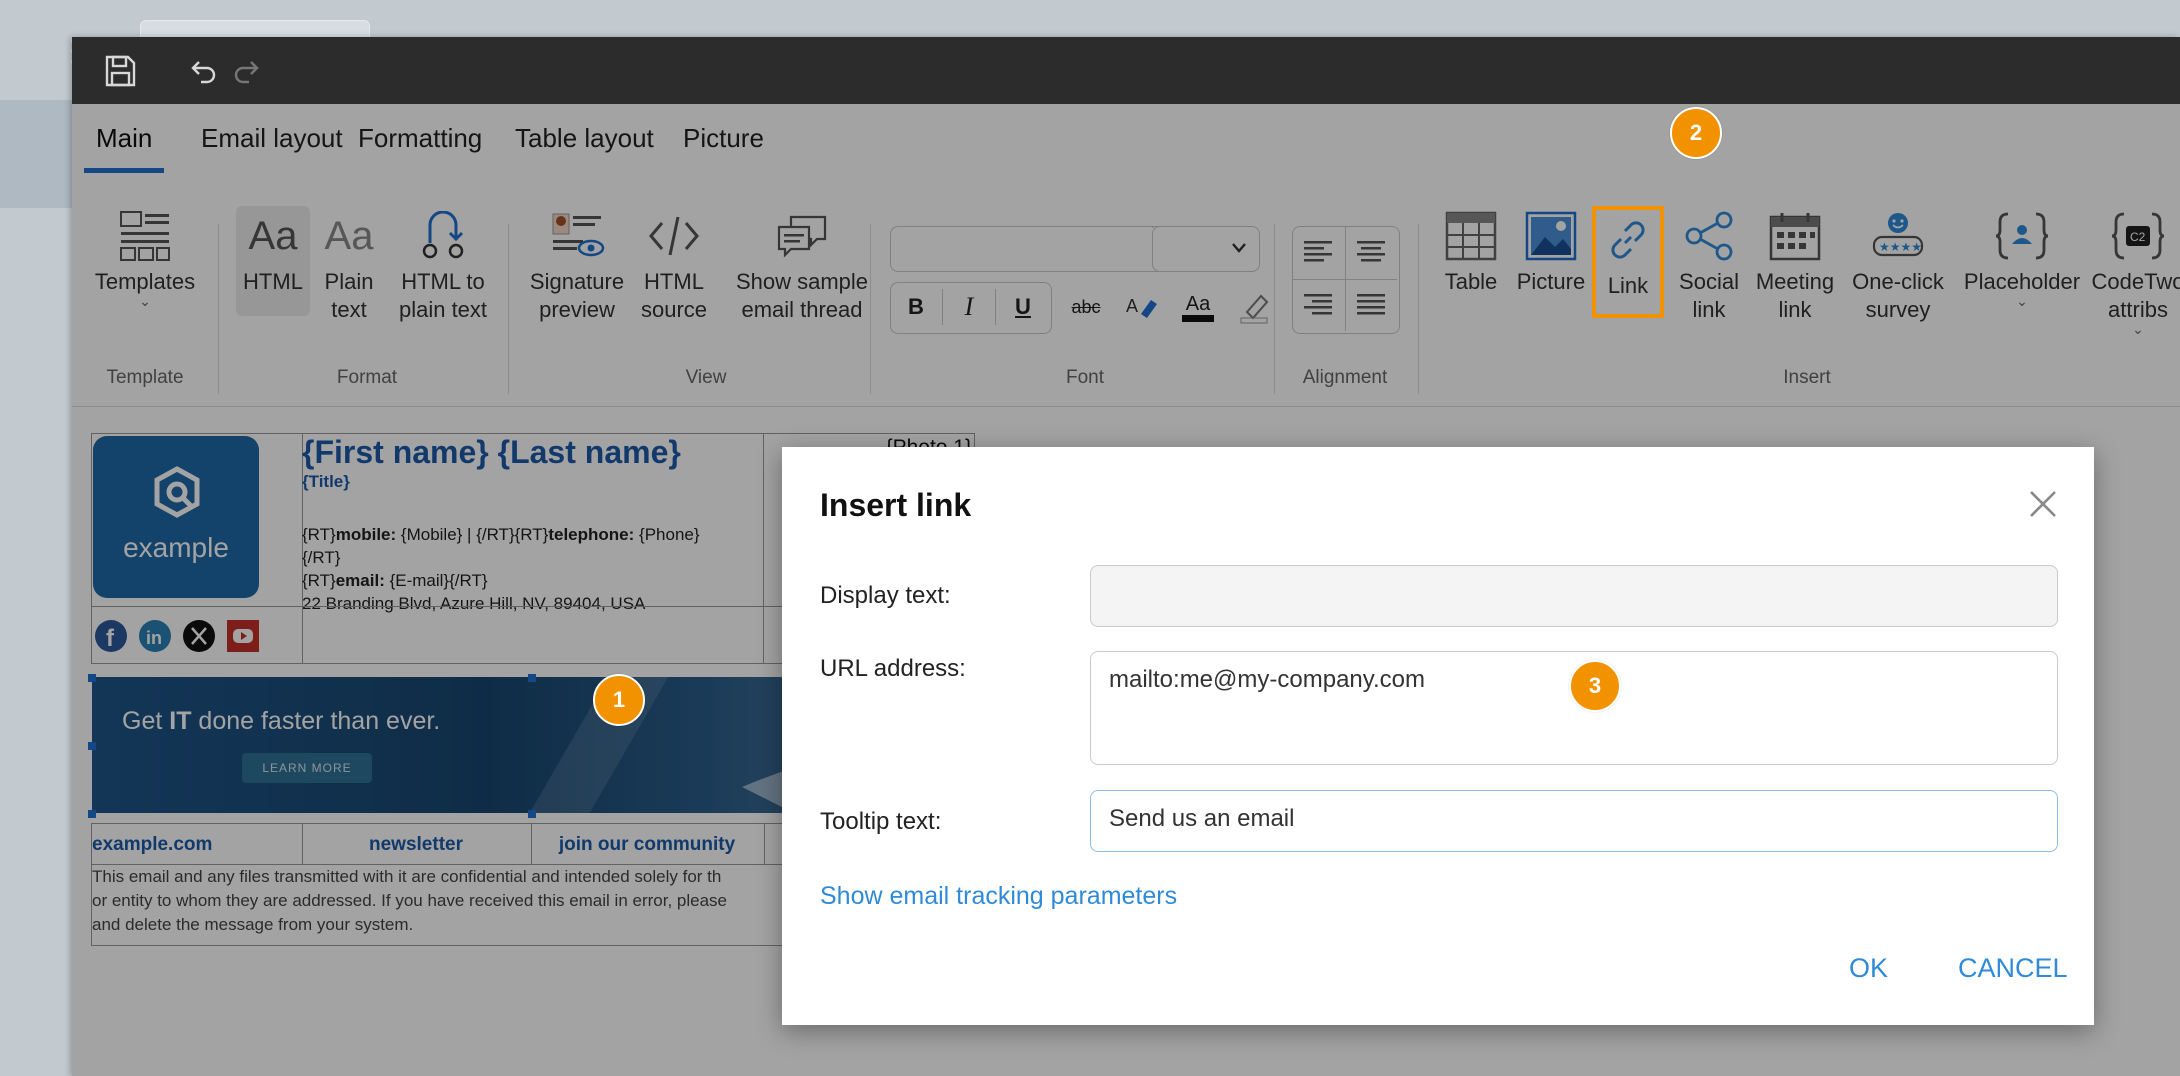  Describe the element at coordinates (1126, 70) in the screenshot. I see `titlebar` at that location.